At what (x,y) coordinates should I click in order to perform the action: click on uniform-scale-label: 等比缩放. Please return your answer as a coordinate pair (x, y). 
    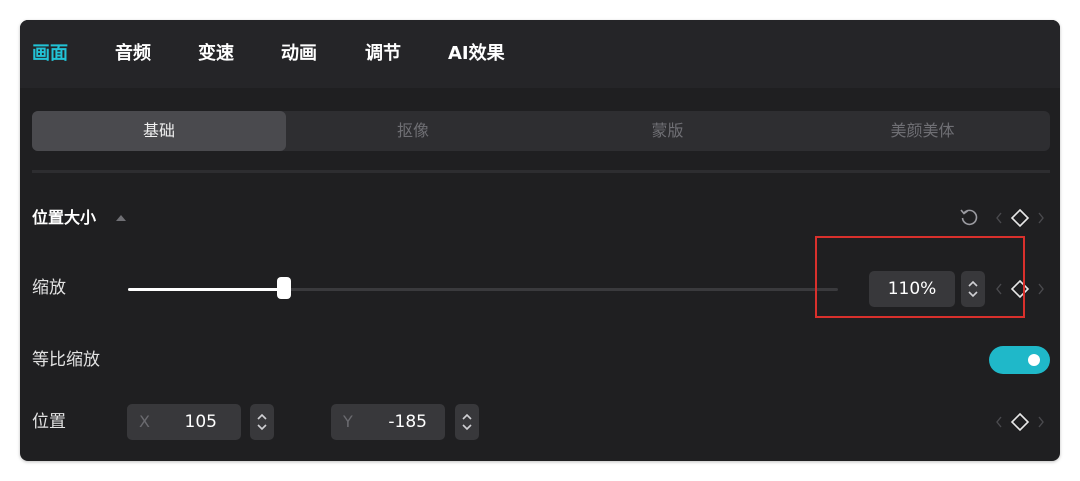
    Looking at the image, I should click on (66, 360).